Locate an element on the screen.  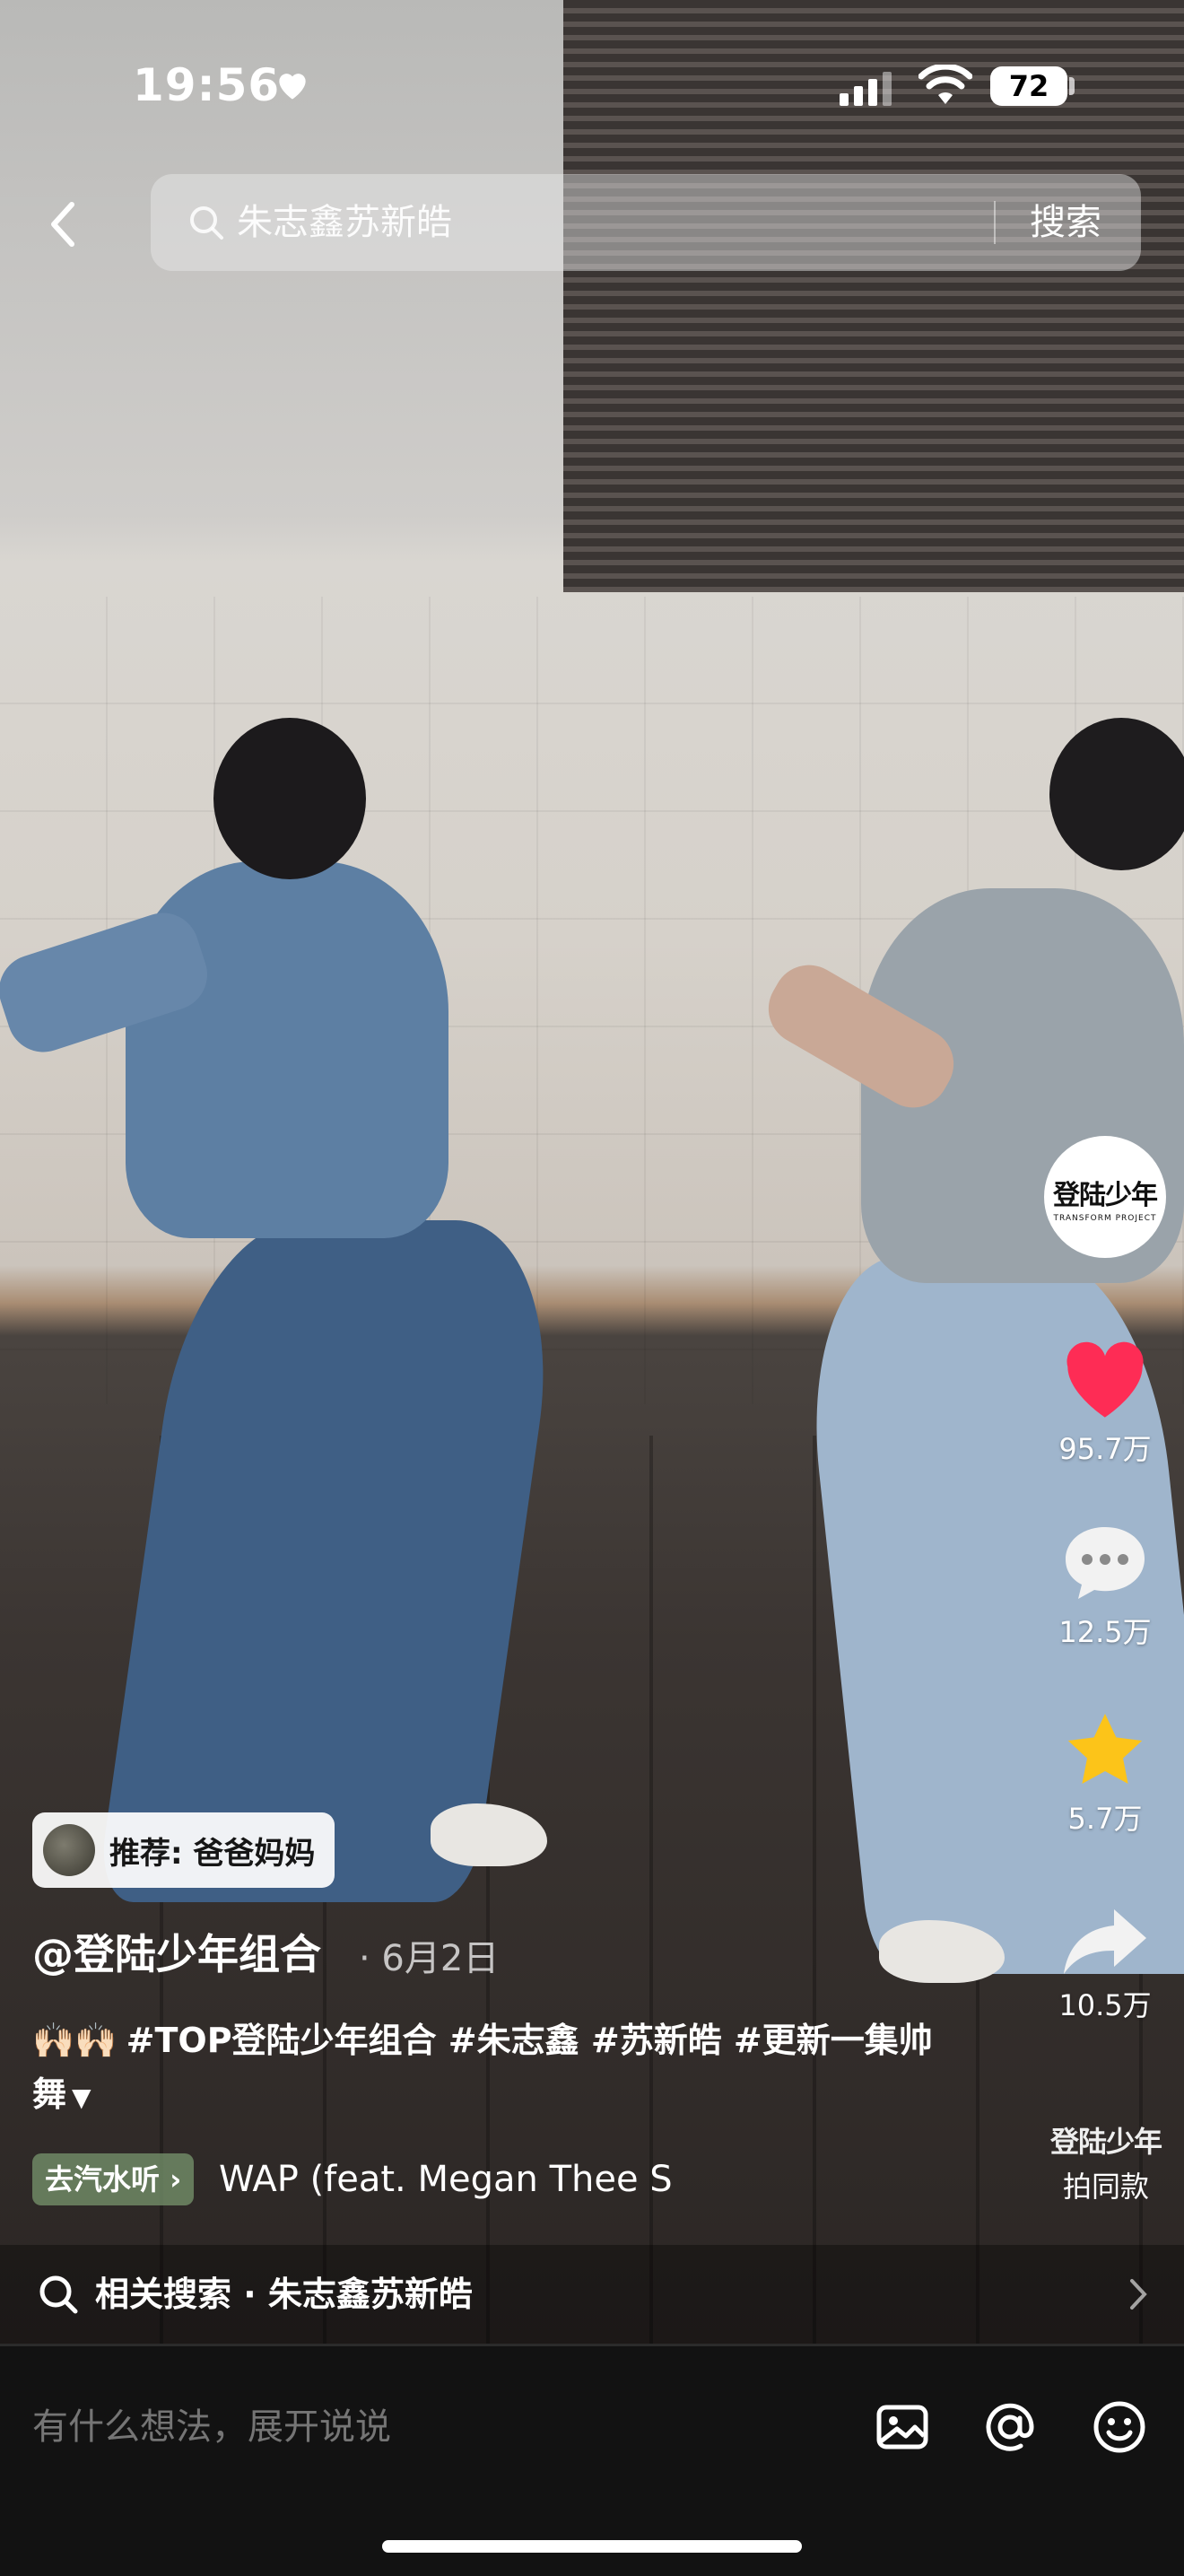
search-input: 朱志鑫苏新皓 is located at coordinates (344, 223).